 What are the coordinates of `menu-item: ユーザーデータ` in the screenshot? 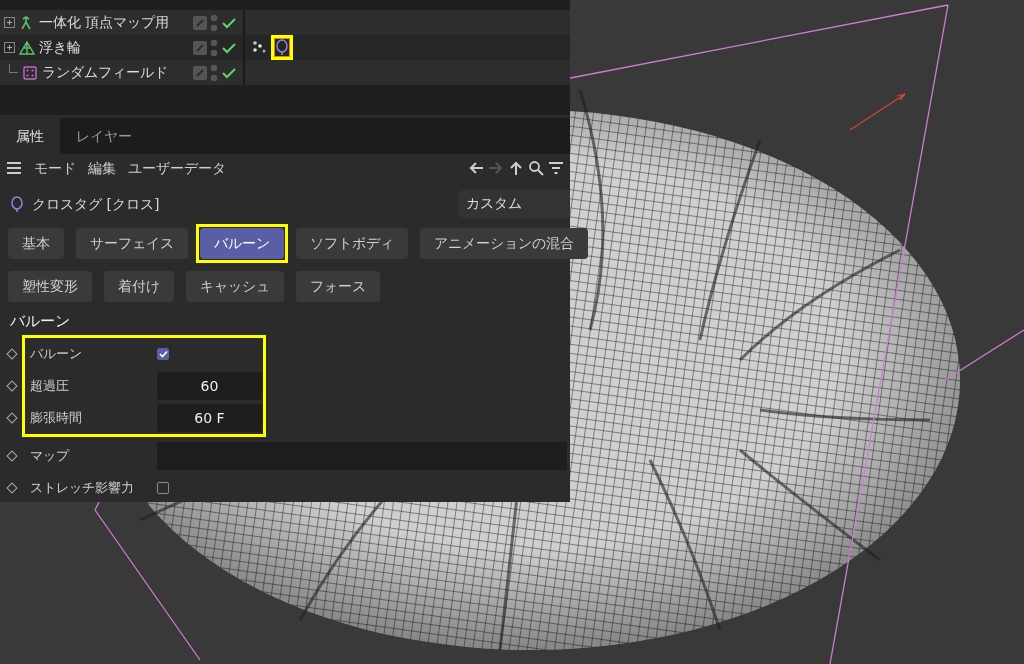 It's located at (177, 168).